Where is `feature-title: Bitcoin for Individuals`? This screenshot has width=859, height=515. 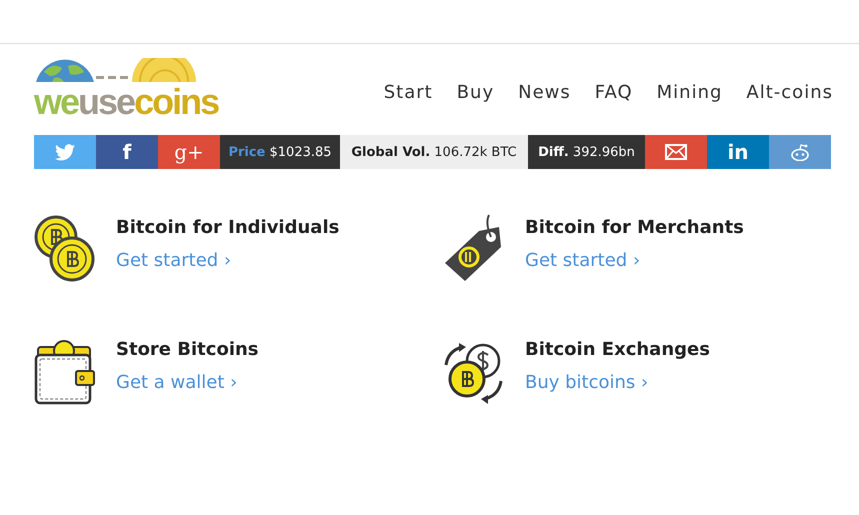 feature-title: Bitcoin for Individuals is located at coordinates (228, 227).